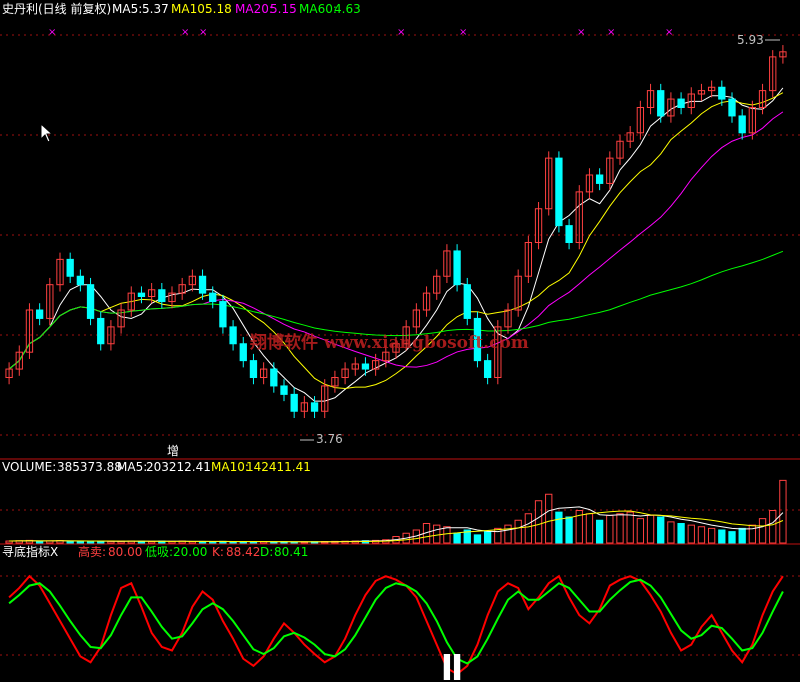 This screenshot has width=800, height=682. What do you see at coordinates (218, 552) in the screenshot?
I see `k-label: K:` at bounding box center [218, 552].